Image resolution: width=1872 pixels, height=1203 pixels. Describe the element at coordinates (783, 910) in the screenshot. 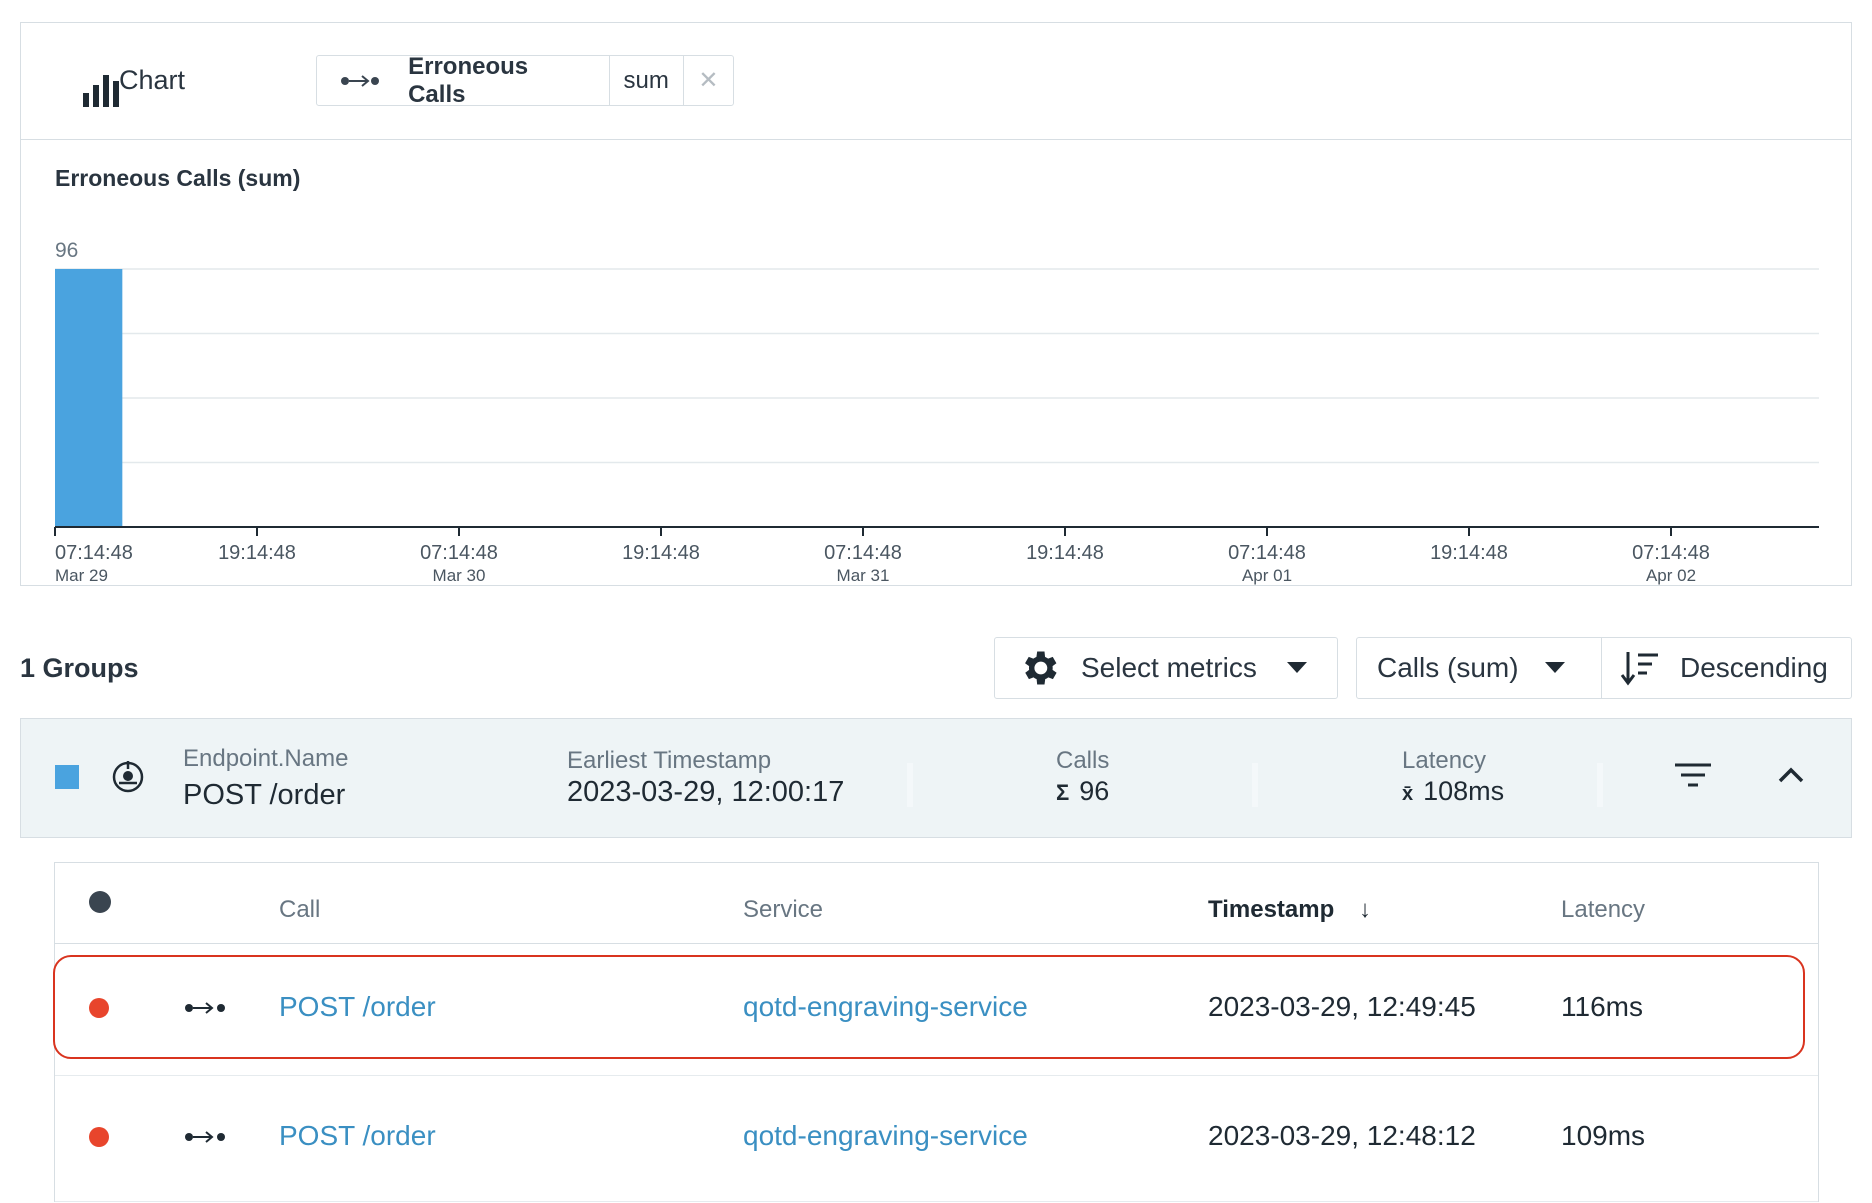

I see `column-header-service: Service` at that location.